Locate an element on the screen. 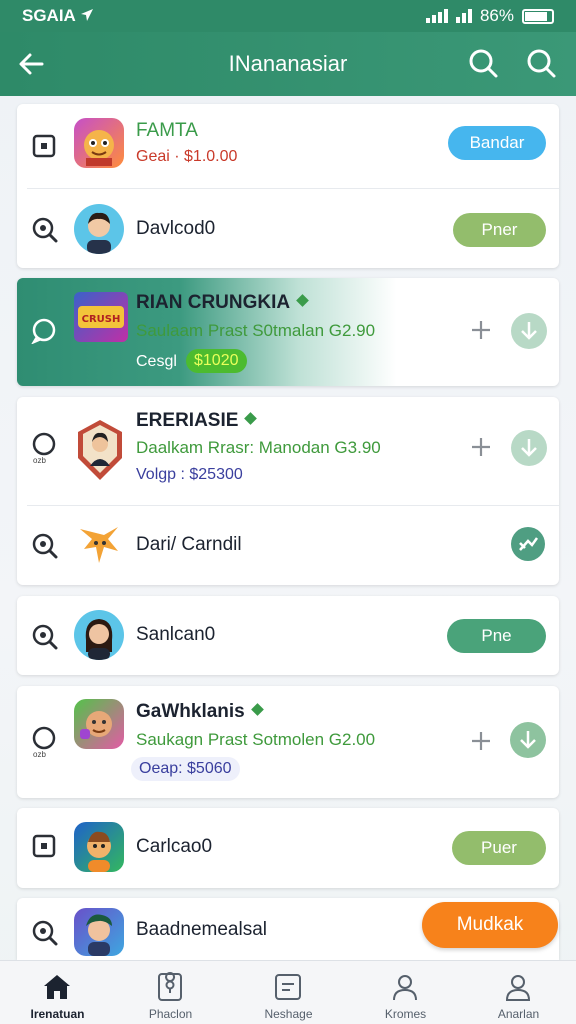  battery-percent: 86% is located at coordinates (496, 15).